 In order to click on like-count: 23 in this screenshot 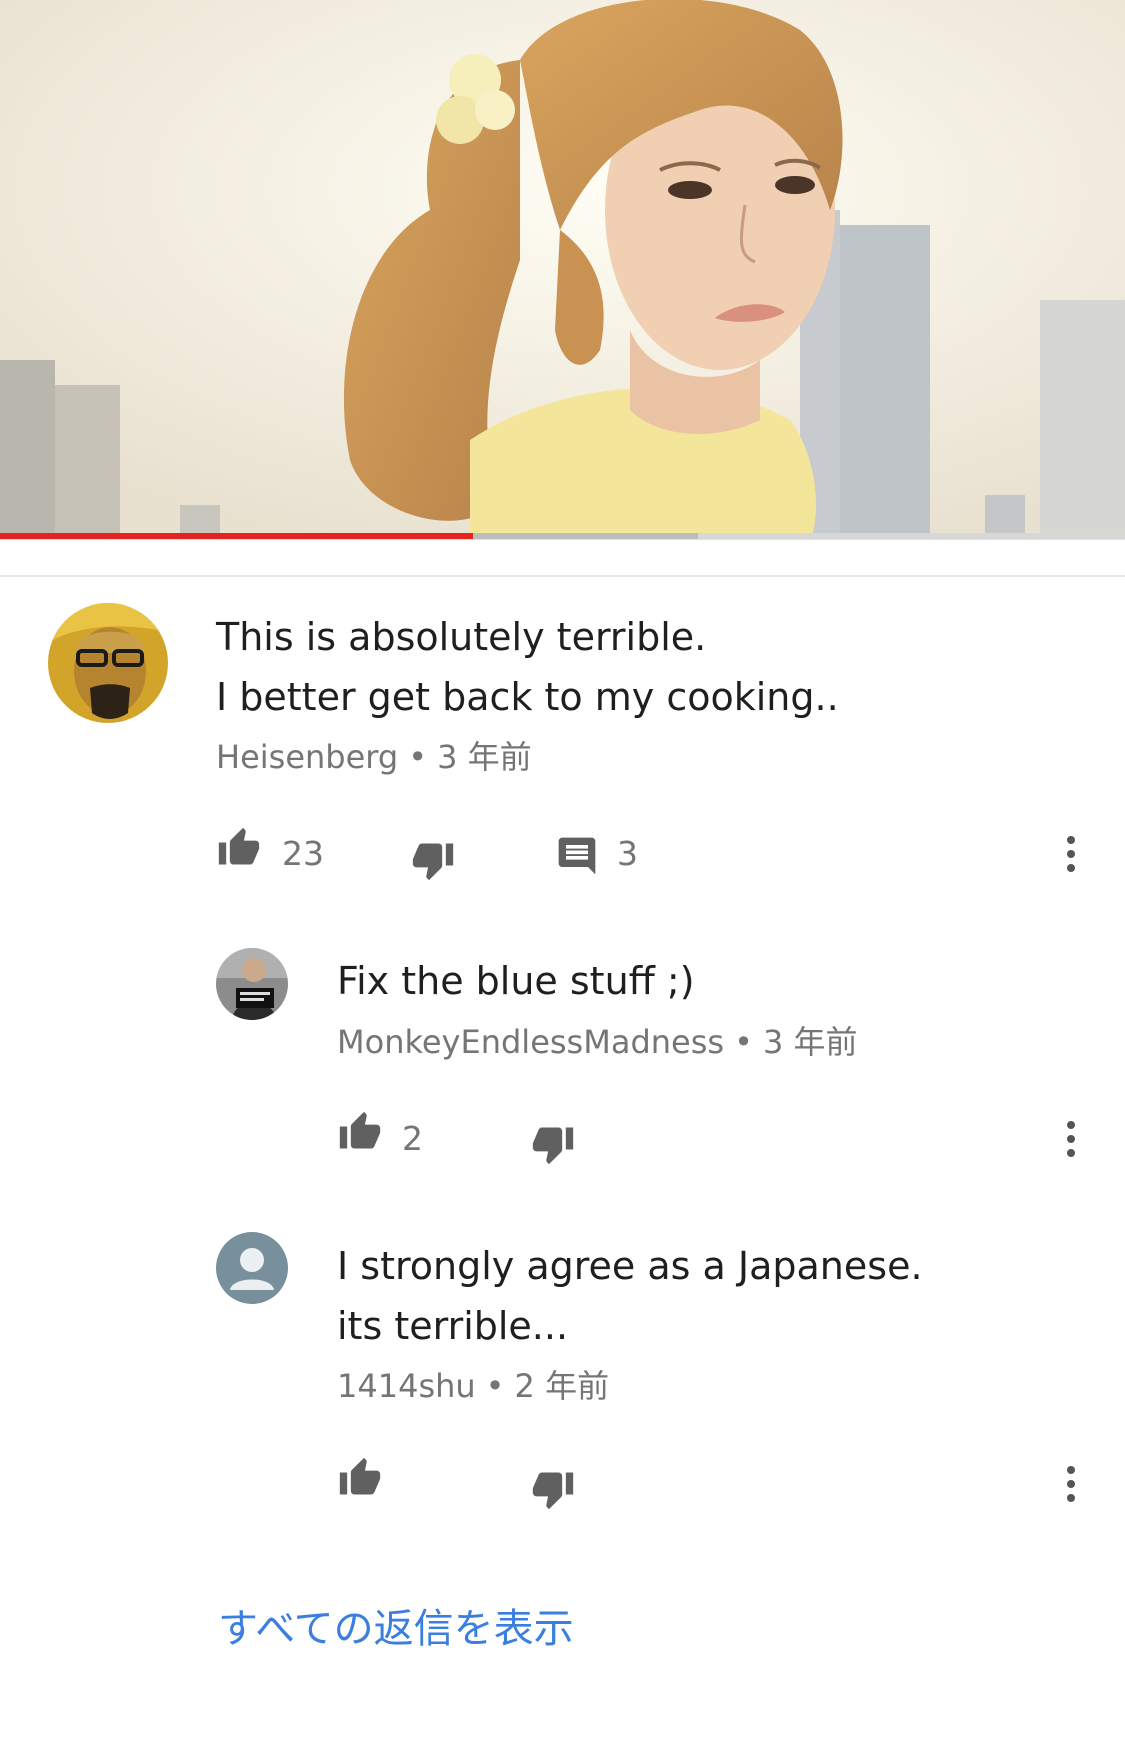, I will do `click(303, 853)`.